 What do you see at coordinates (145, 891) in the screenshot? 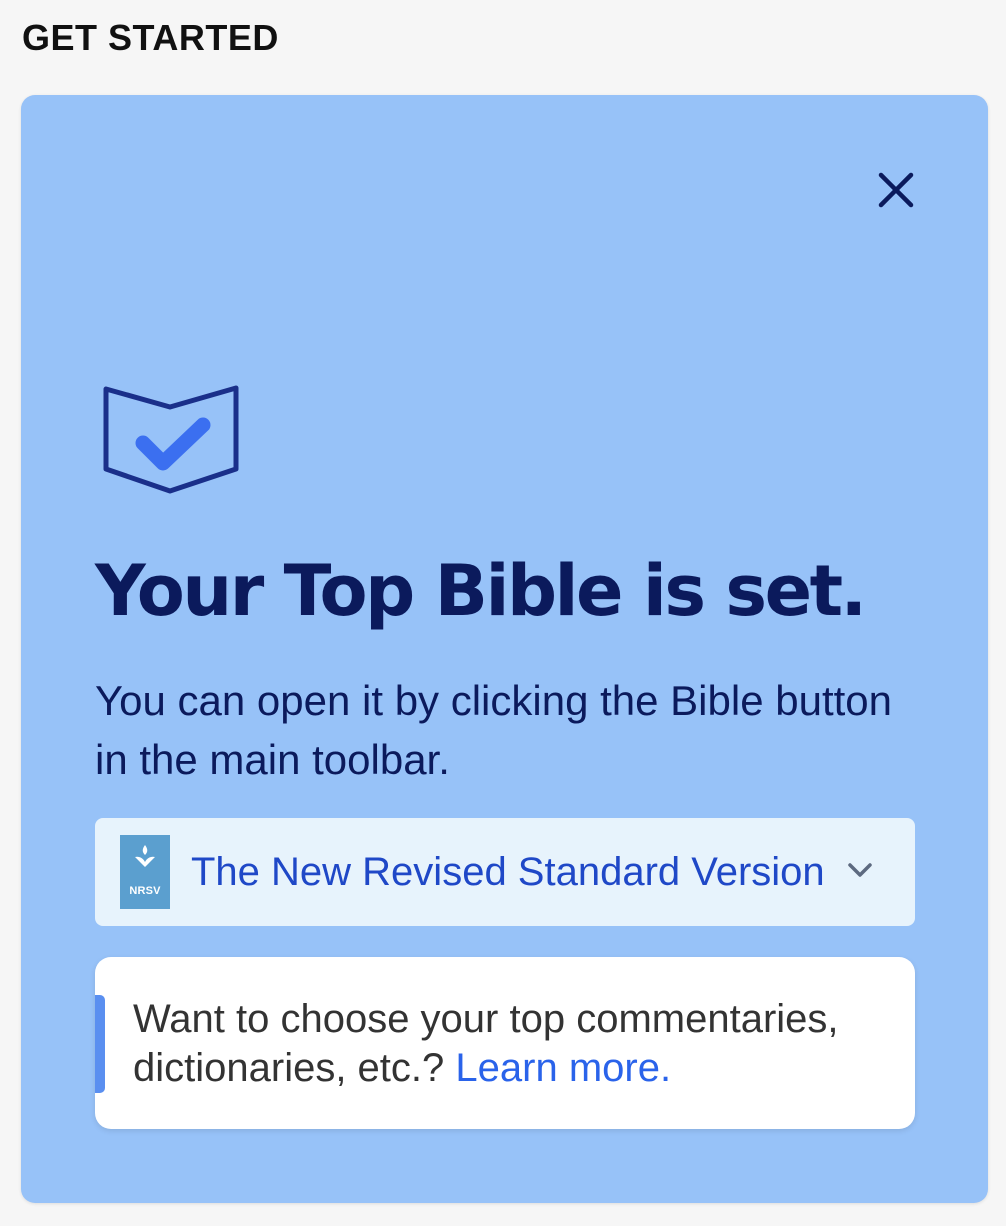
I see `cover-label: NRSV` at bounding box center [145, 891].